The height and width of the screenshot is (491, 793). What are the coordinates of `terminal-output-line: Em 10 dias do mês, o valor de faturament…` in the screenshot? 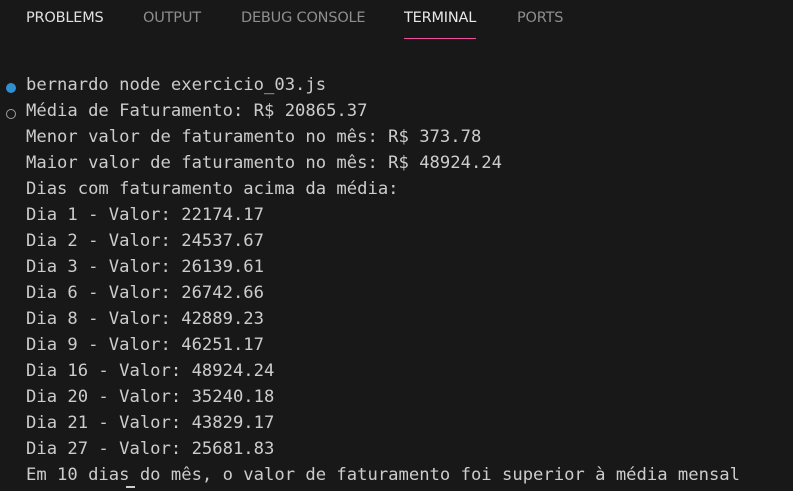 It's located at (383, 475).